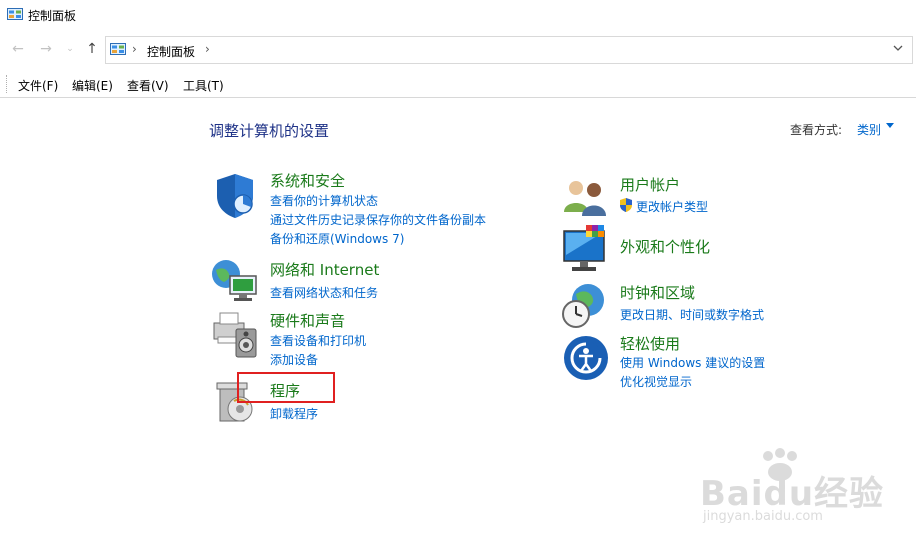  What do you see at coordinates (458, 15) in the screenshot?
I see `title-bar: 控制面板` at bounding box center [458, 15].